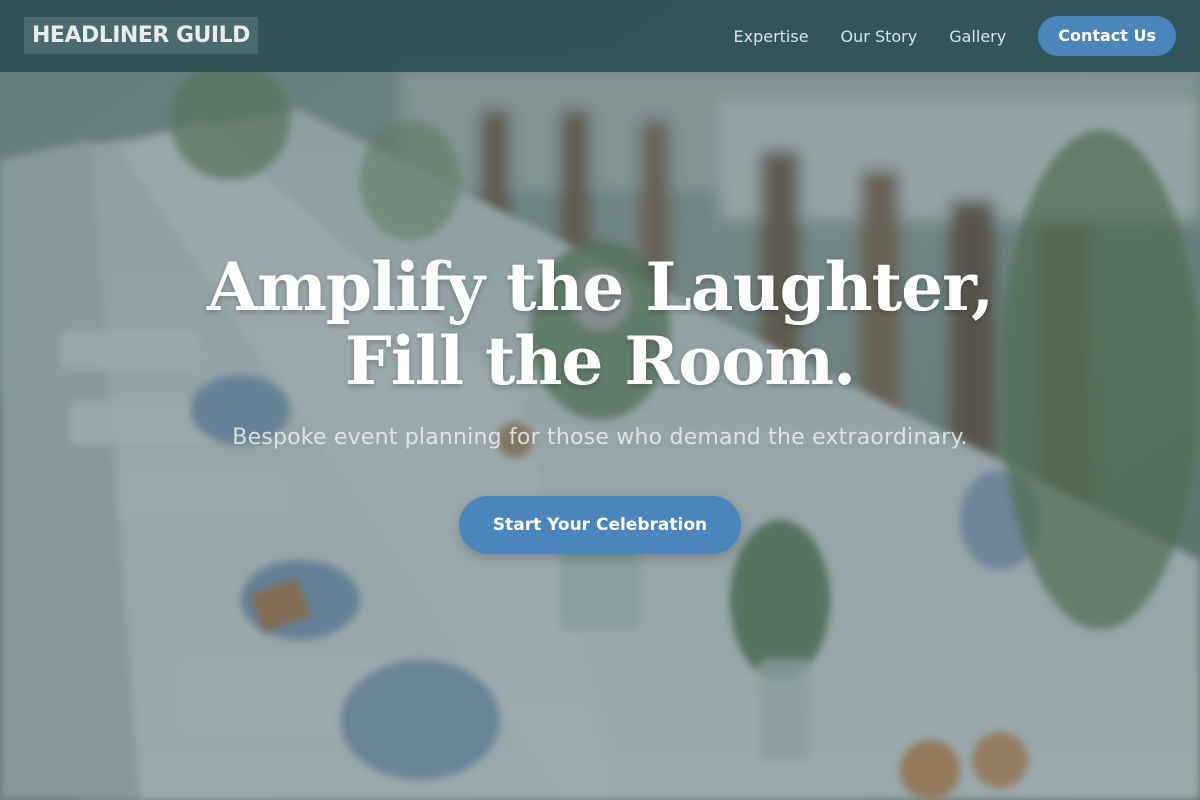 This screenshot has width=1200, height=800. I want to click on start-celebration-button: Start Your Celebration, so click(600, 525).